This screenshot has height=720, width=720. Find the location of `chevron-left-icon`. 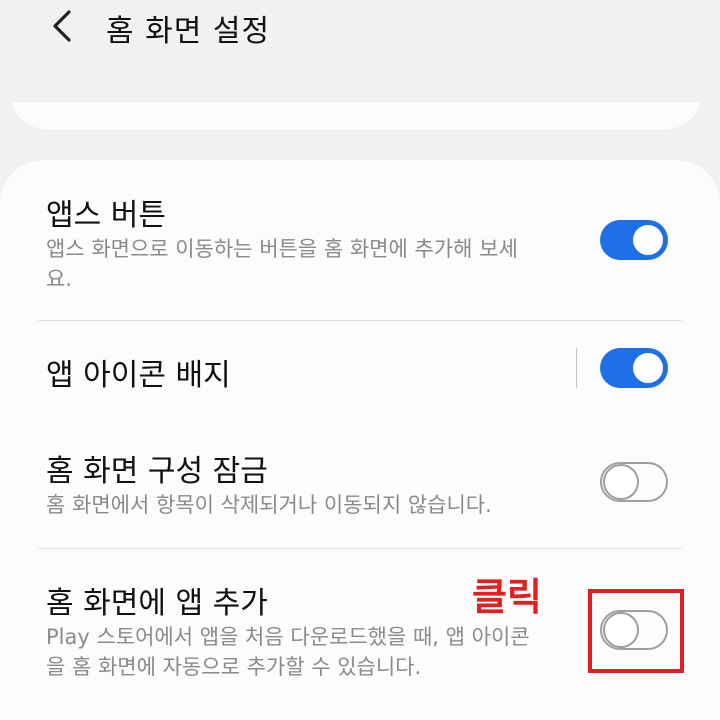

chevron-left-icon is located at coordinates (62, 26).